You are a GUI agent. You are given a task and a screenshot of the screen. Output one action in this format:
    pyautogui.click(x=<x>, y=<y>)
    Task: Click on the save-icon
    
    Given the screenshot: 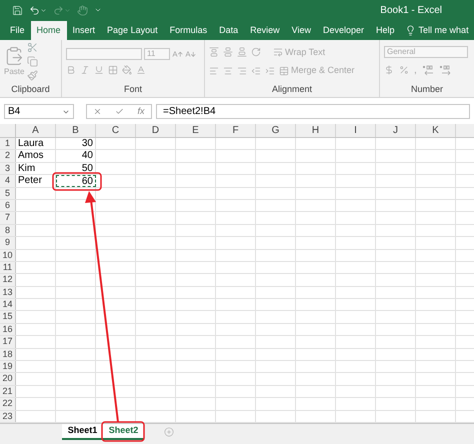 What is the action you would take?
    pyautogui.click(x=17, y=10)
    